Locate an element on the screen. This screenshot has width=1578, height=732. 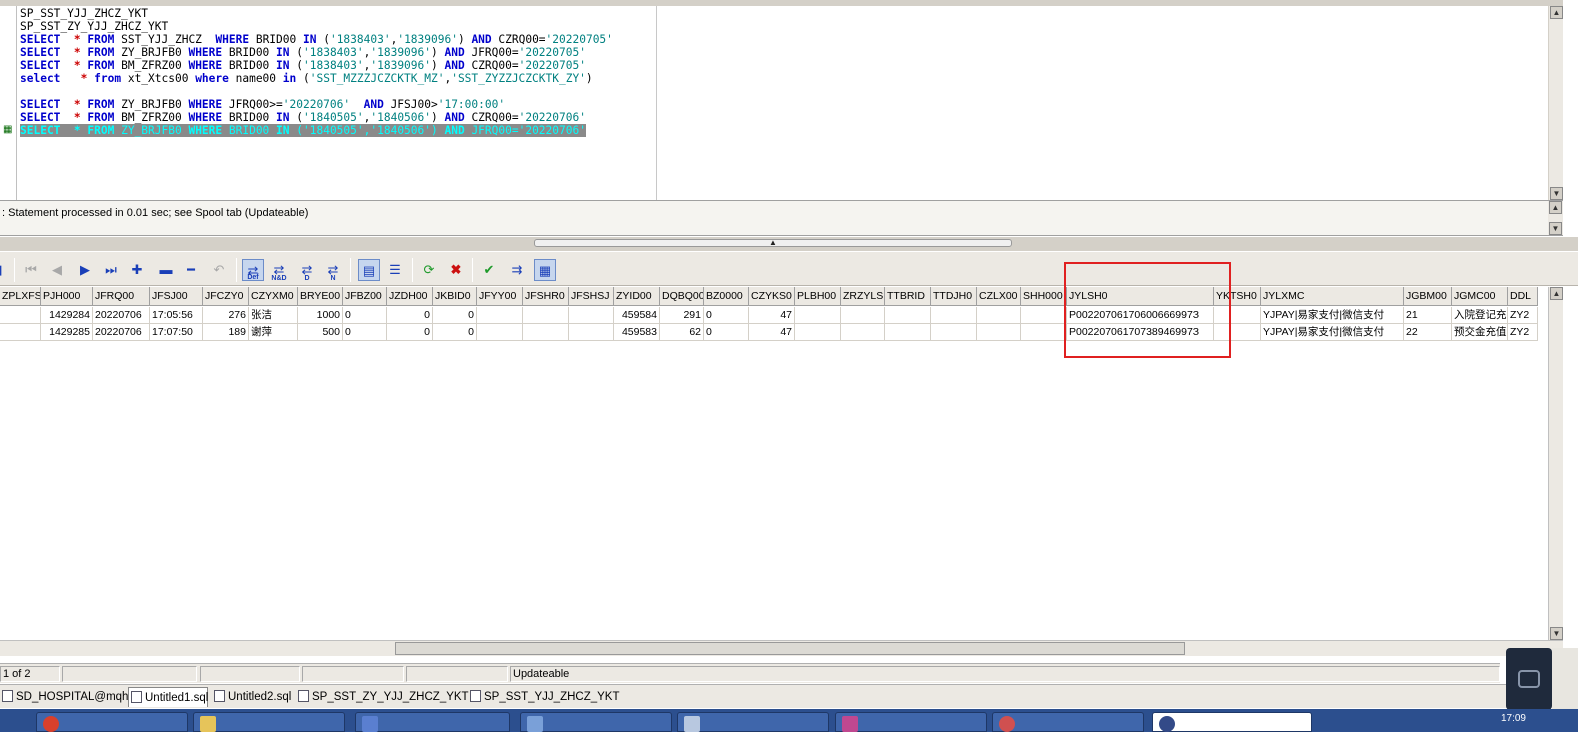
column-header-shh000: SHH000 is located at coordinates (1044, 296).